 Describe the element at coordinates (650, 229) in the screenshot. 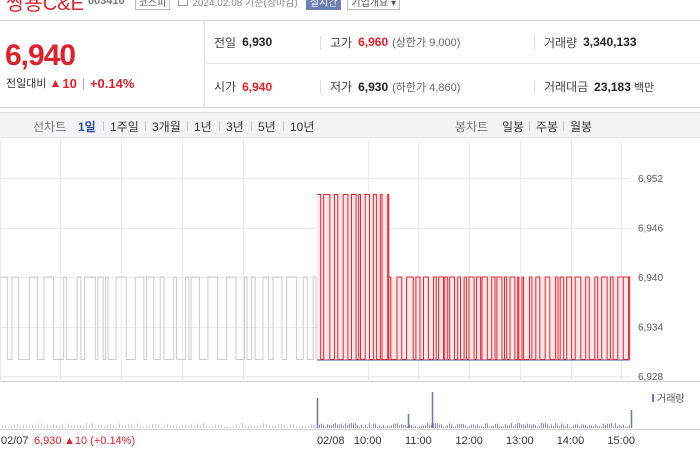

I see `y-tick-label: 6,946` at that location.